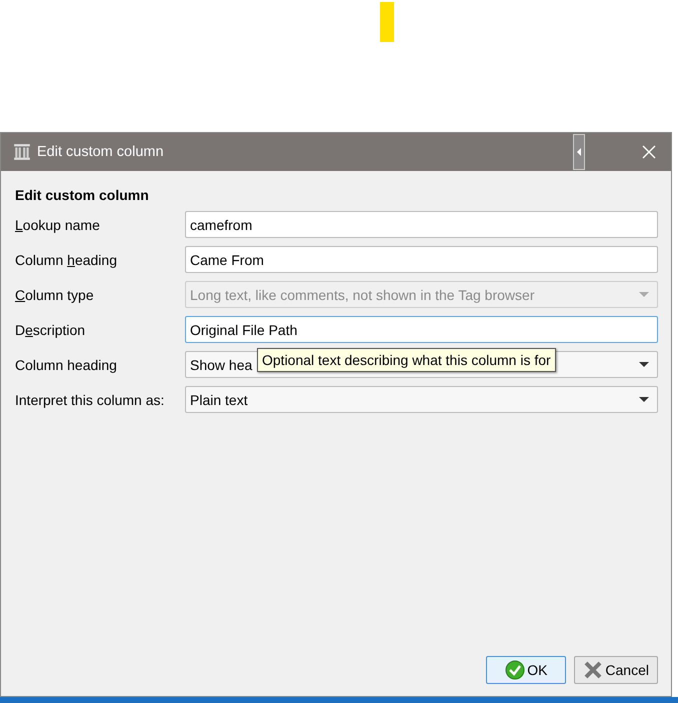  I want to click on field-label: Interpret this column as:, so click(90, 400).